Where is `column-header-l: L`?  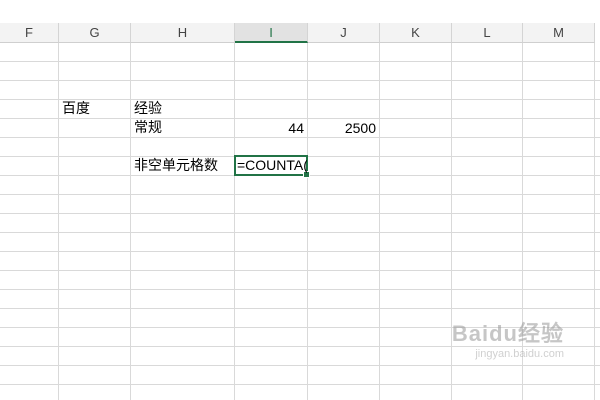
column-header-l: L is located at coordinates (487, 33).